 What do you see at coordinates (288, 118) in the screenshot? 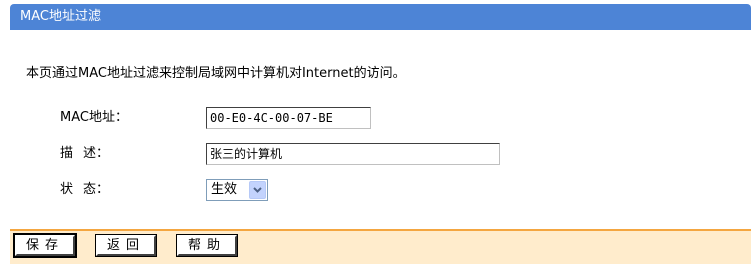
I see `mac-address-input: 00-E0-4C-00-07-BE` at bounding box center [288, 118].